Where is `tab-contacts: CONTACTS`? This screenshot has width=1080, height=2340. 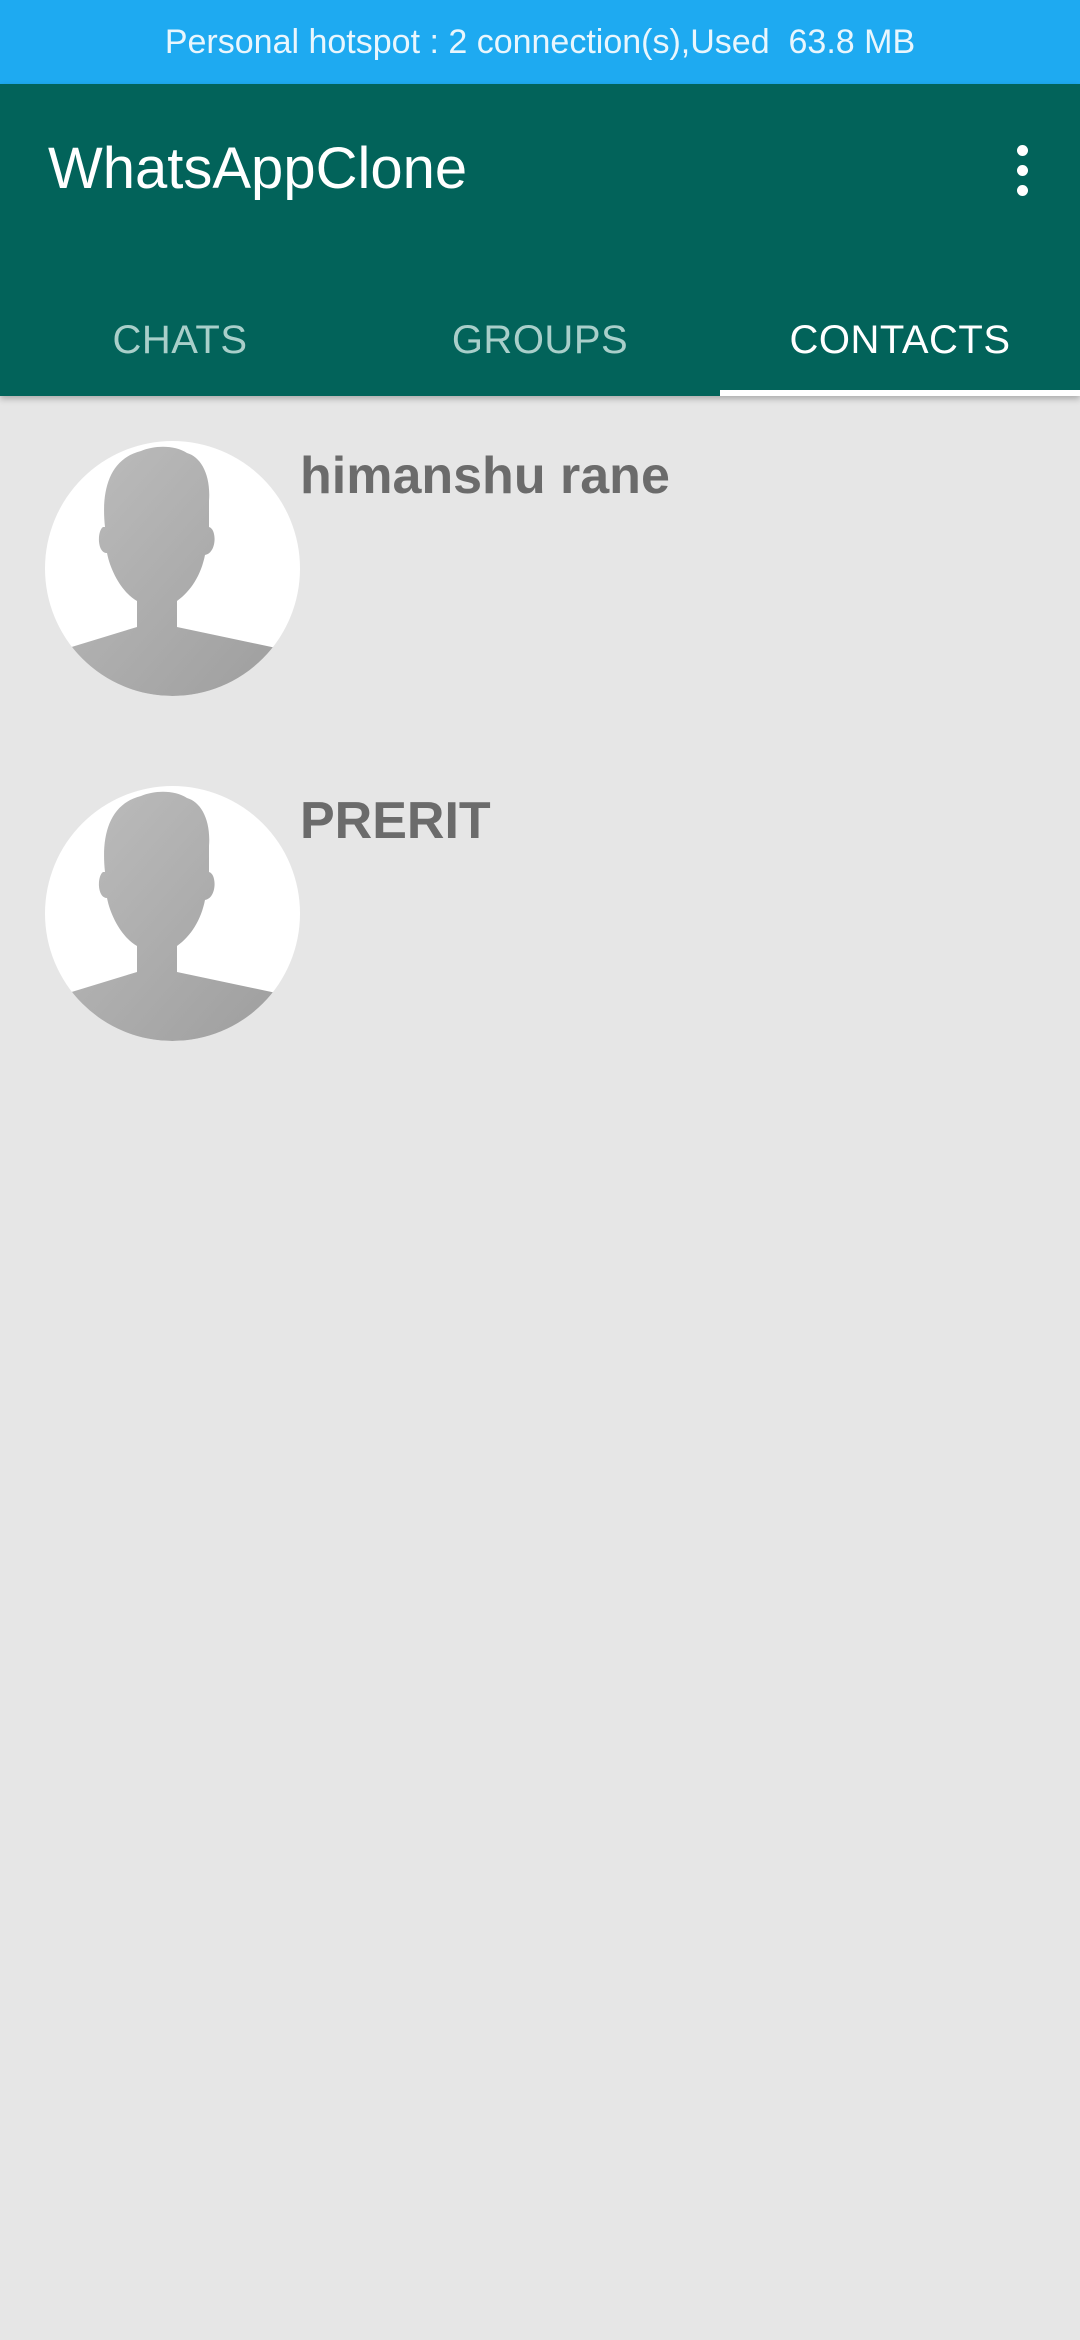
tab-contacts: CONTACTS is located at coordinates (900, 340).